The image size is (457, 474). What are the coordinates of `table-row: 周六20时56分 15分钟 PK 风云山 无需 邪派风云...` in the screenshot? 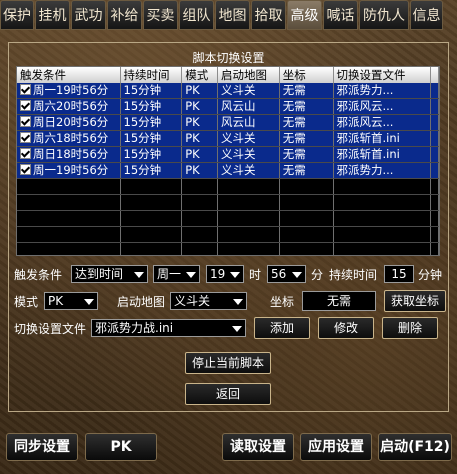 It's located at (228, 107).